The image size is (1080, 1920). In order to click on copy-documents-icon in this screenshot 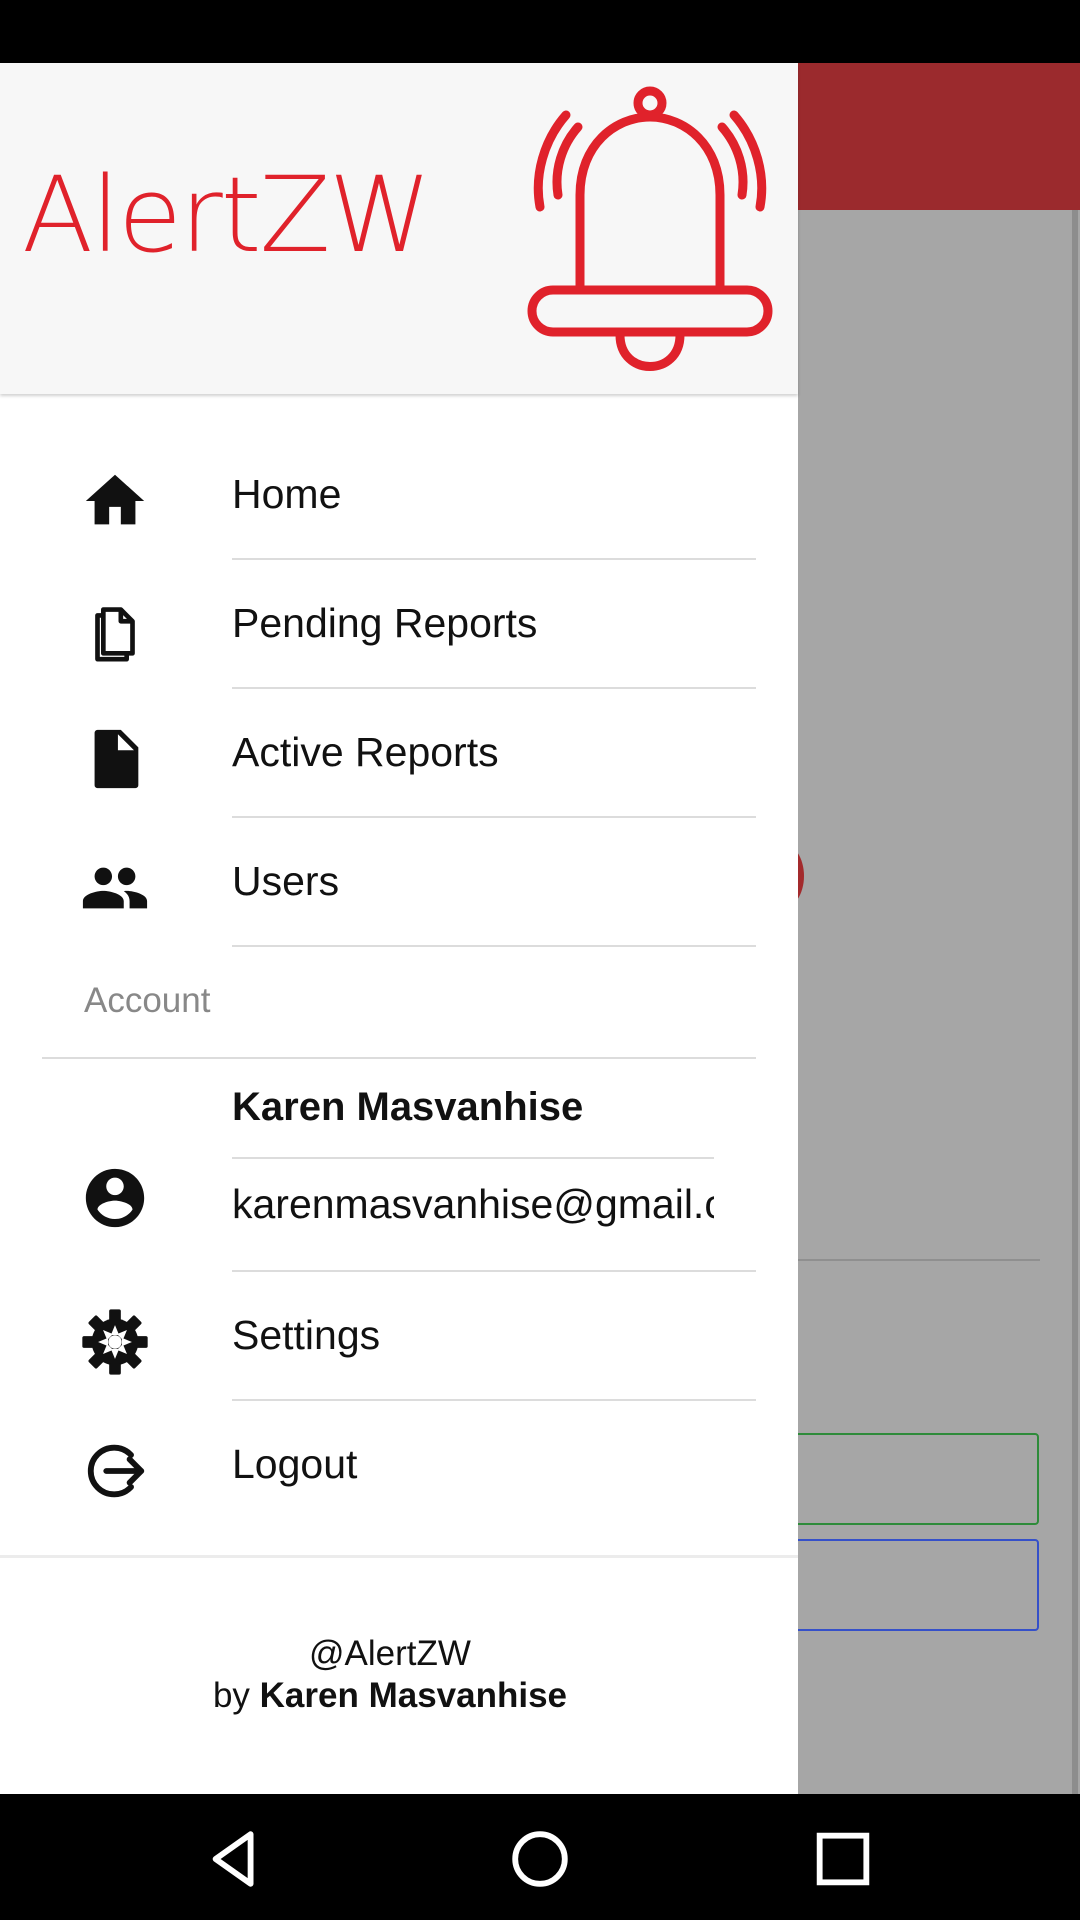, I will do `click(115, 630)`.